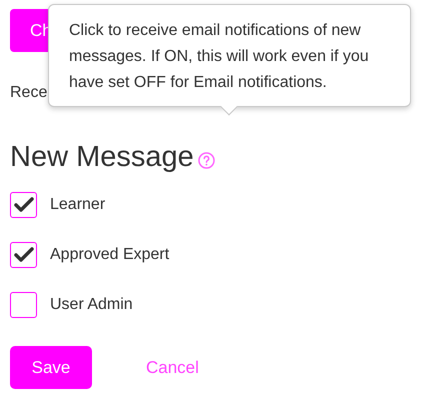 The height and width of the screenshot is (416, 426). What do you see at coordinates (91, 305) in the screenshot?
I see `option-label: User Admin` at bounding box center [91, 305].